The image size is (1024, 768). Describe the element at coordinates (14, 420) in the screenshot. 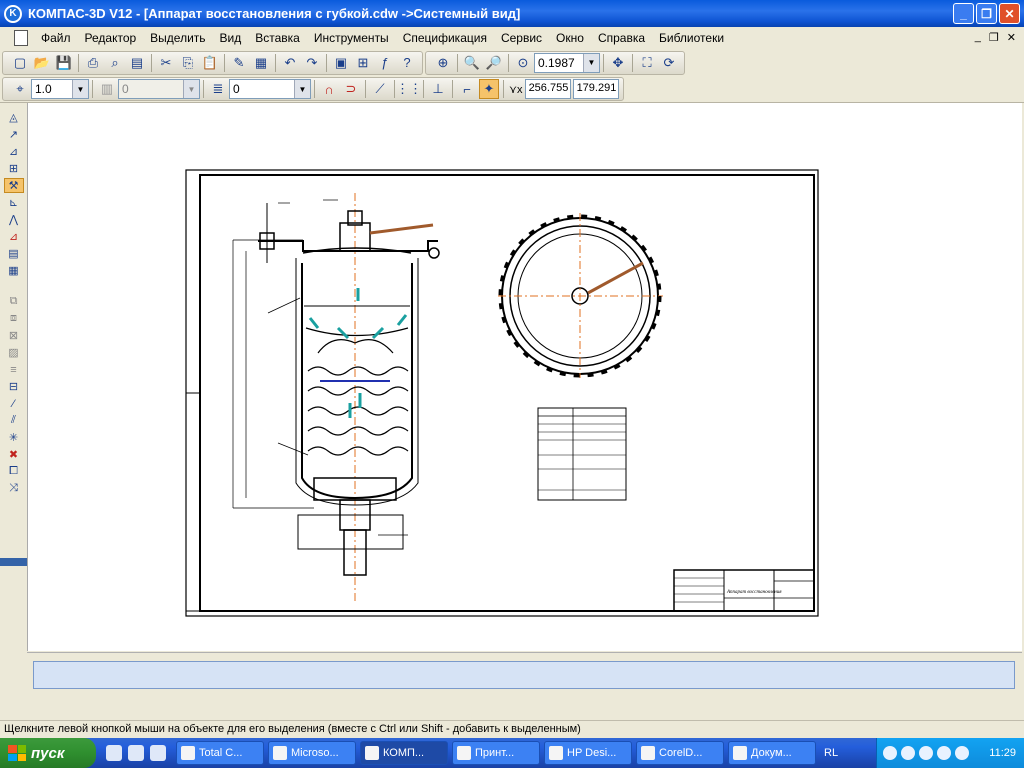

I see `break-icon: ⫽` at that location.